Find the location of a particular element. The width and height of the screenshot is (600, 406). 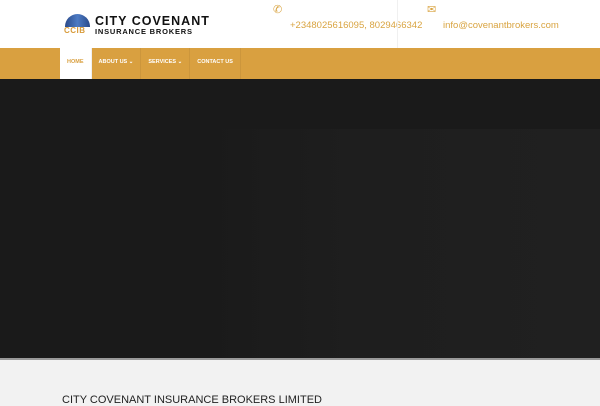

logo-line-1: CITY COVENANT is located at coordinates (152, 20).